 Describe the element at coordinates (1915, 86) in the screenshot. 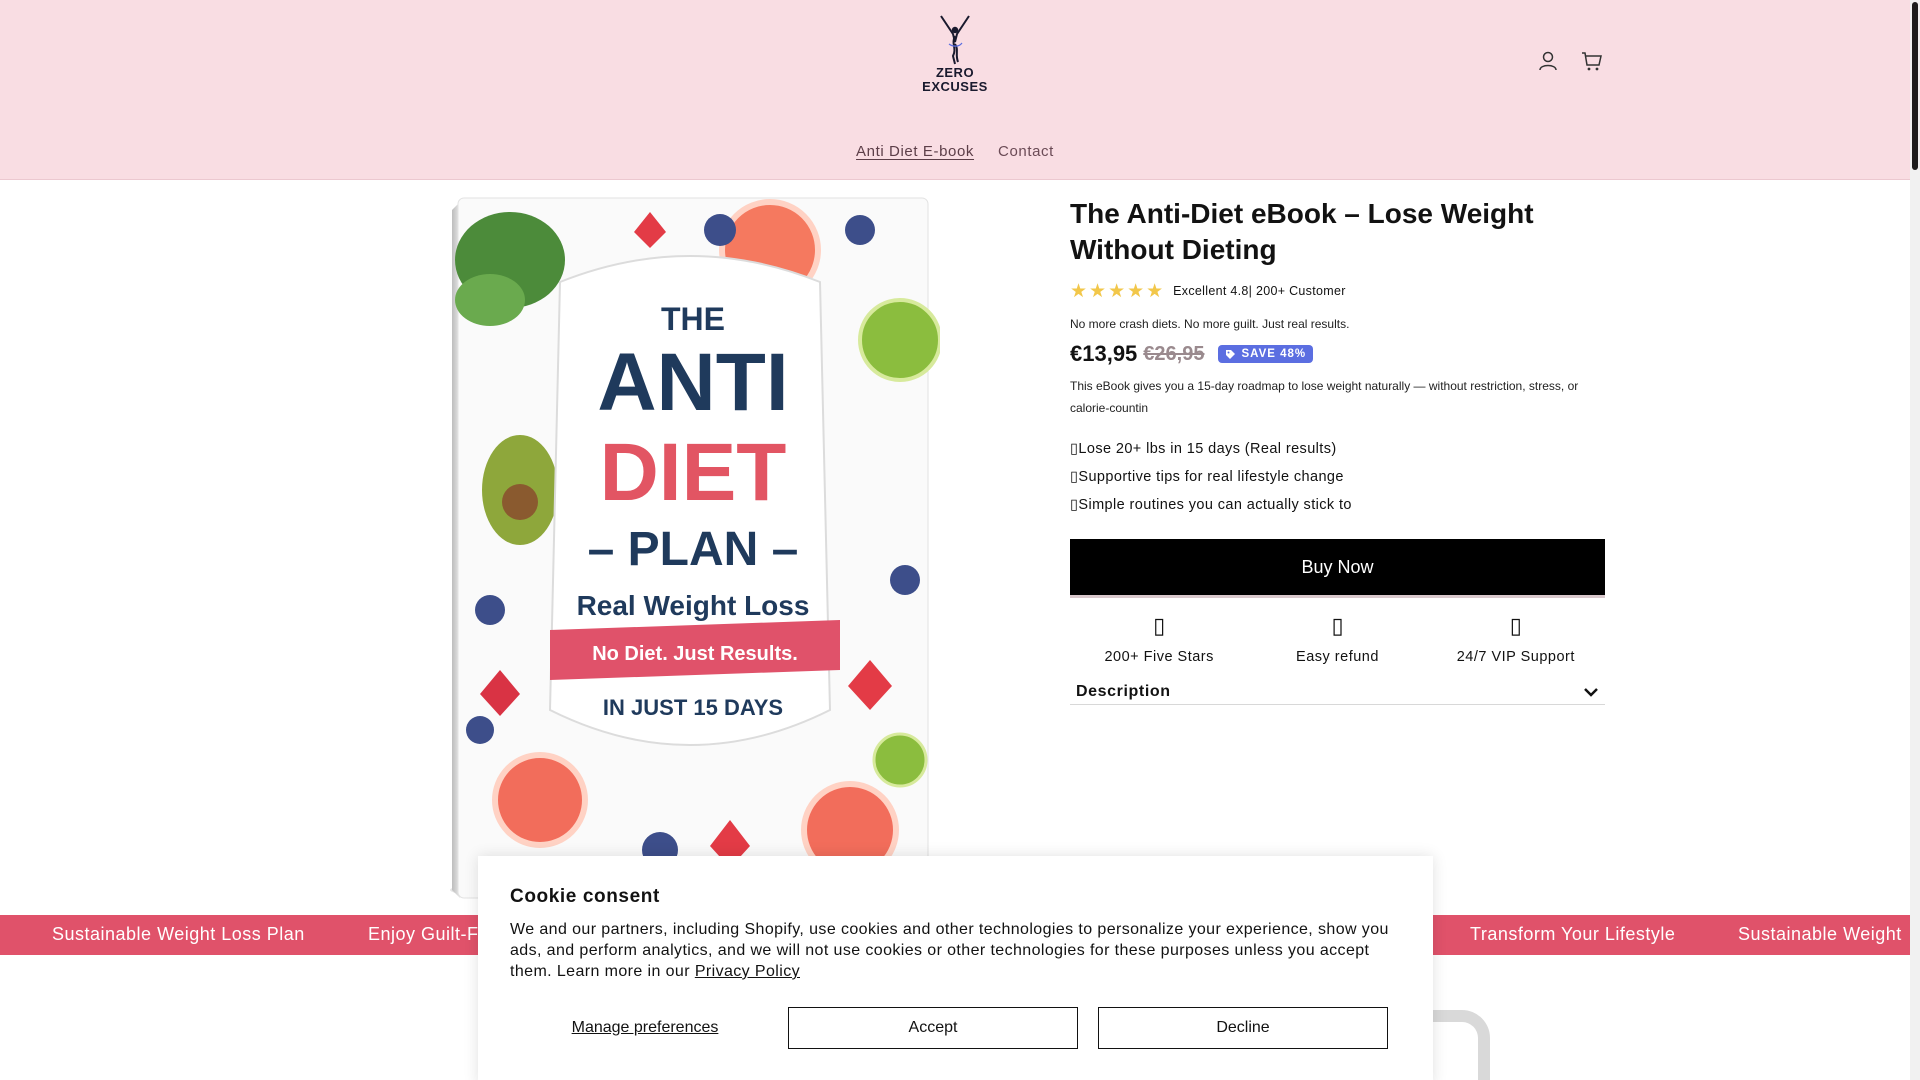

I see `scrollbar-thumb` at that location.